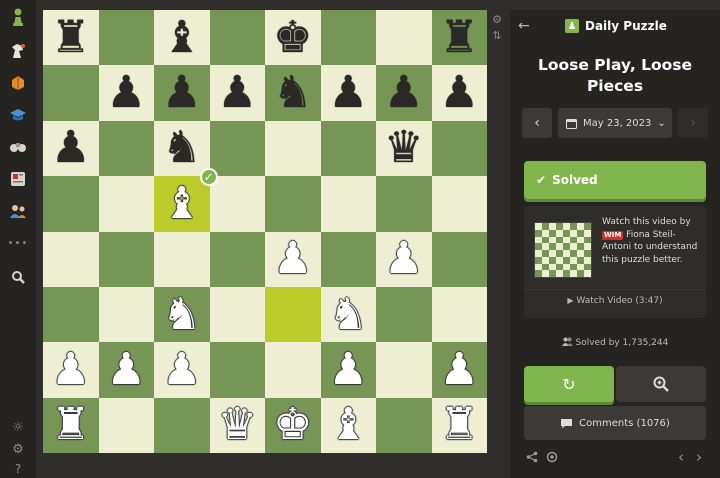  I want to click on square-d2, so click(237, 370).